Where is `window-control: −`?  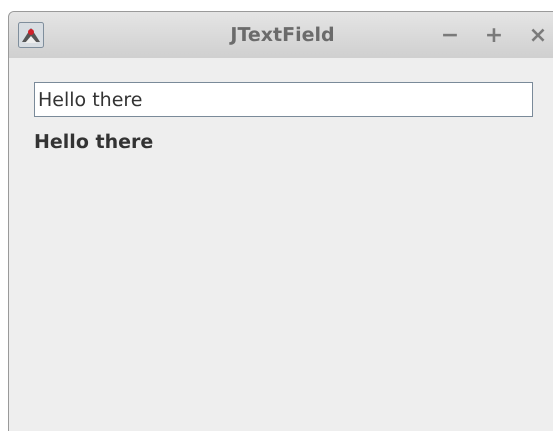
window-control: − is located at coordinates (450, 35).